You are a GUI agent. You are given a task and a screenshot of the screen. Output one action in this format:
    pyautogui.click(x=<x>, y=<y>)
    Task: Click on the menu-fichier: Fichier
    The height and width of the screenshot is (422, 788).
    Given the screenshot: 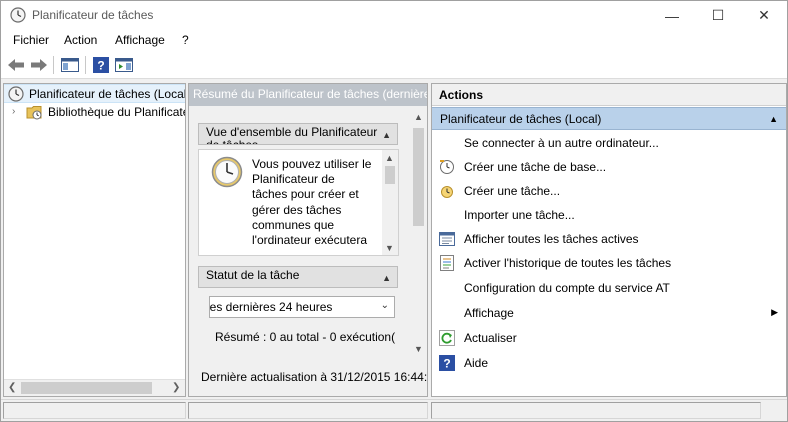 What is the action you would take?
    pyautogui.click(x=31, y=40)
    